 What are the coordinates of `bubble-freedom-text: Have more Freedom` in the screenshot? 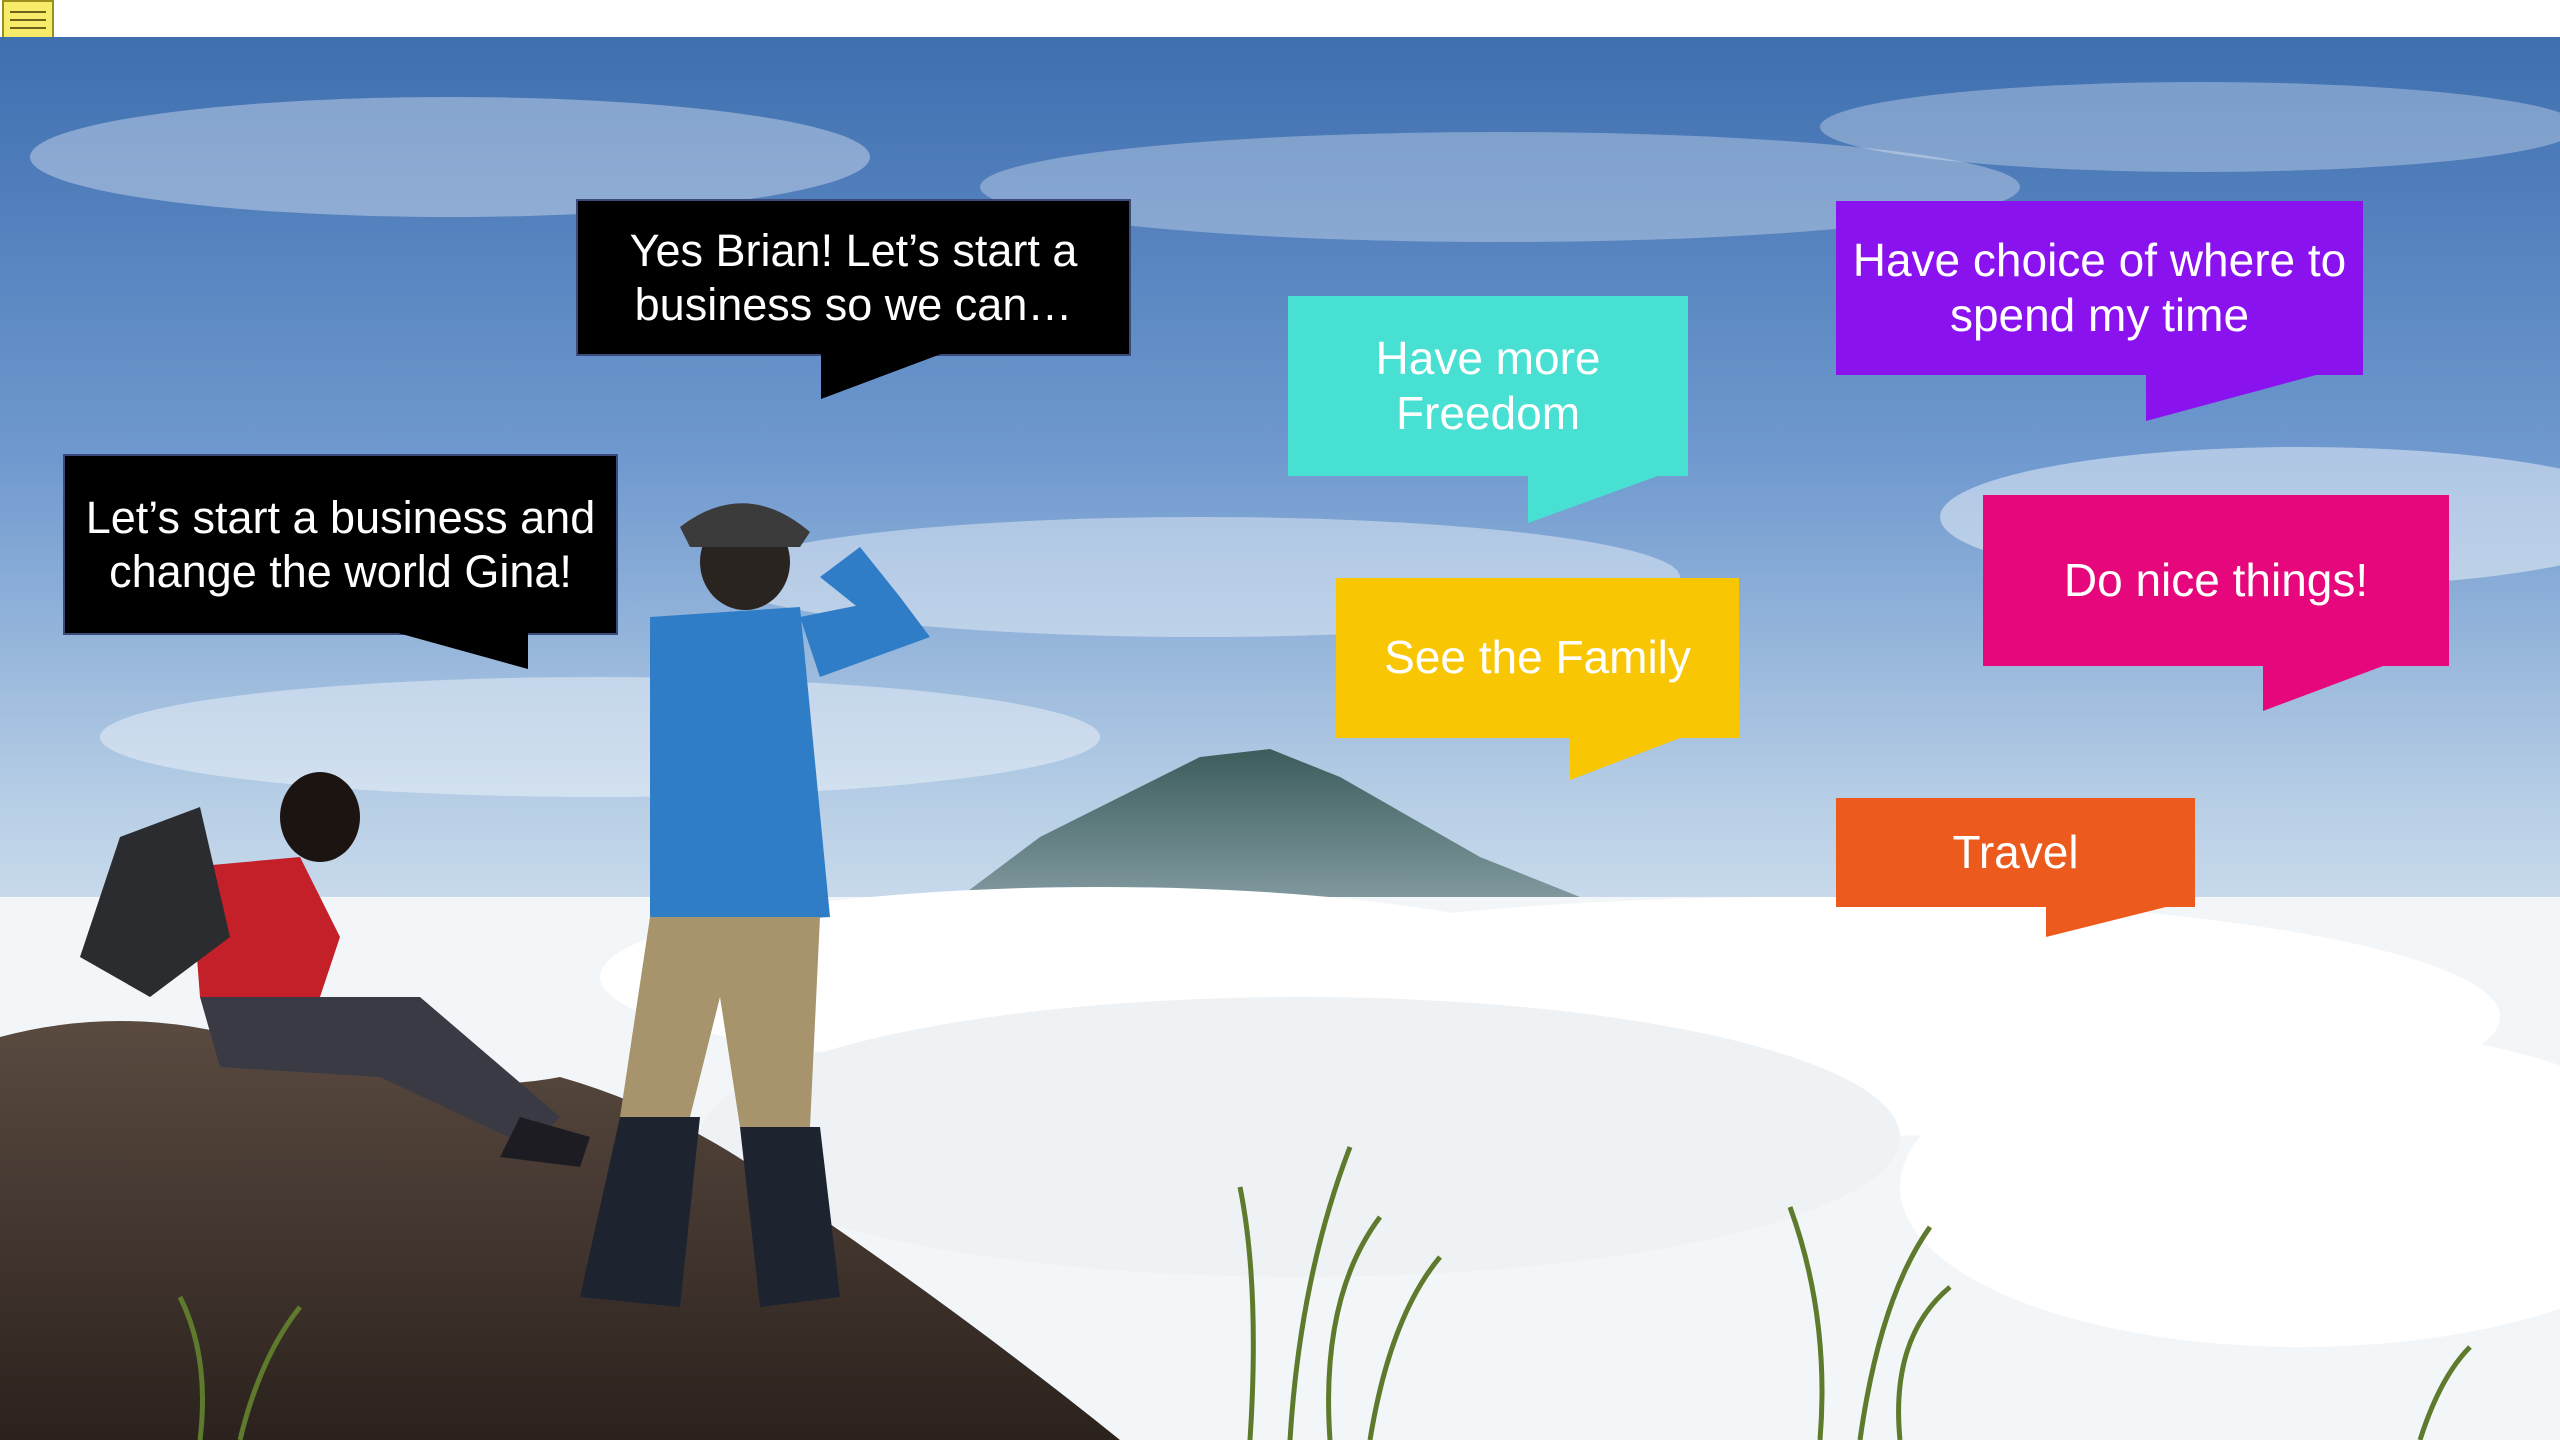 It's located at (1488, 386).